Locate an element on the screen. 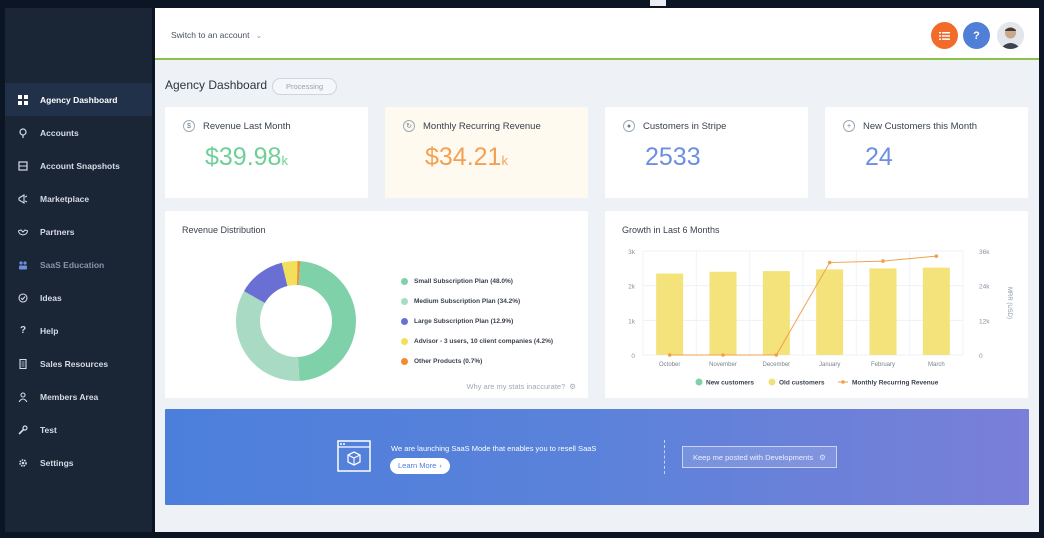 Image resolution: width=1044 pixels, height=538 pixels. stats-accuracy-link: Why are my stats inaccurate? ⚙ is located at coordinates (521, 386).